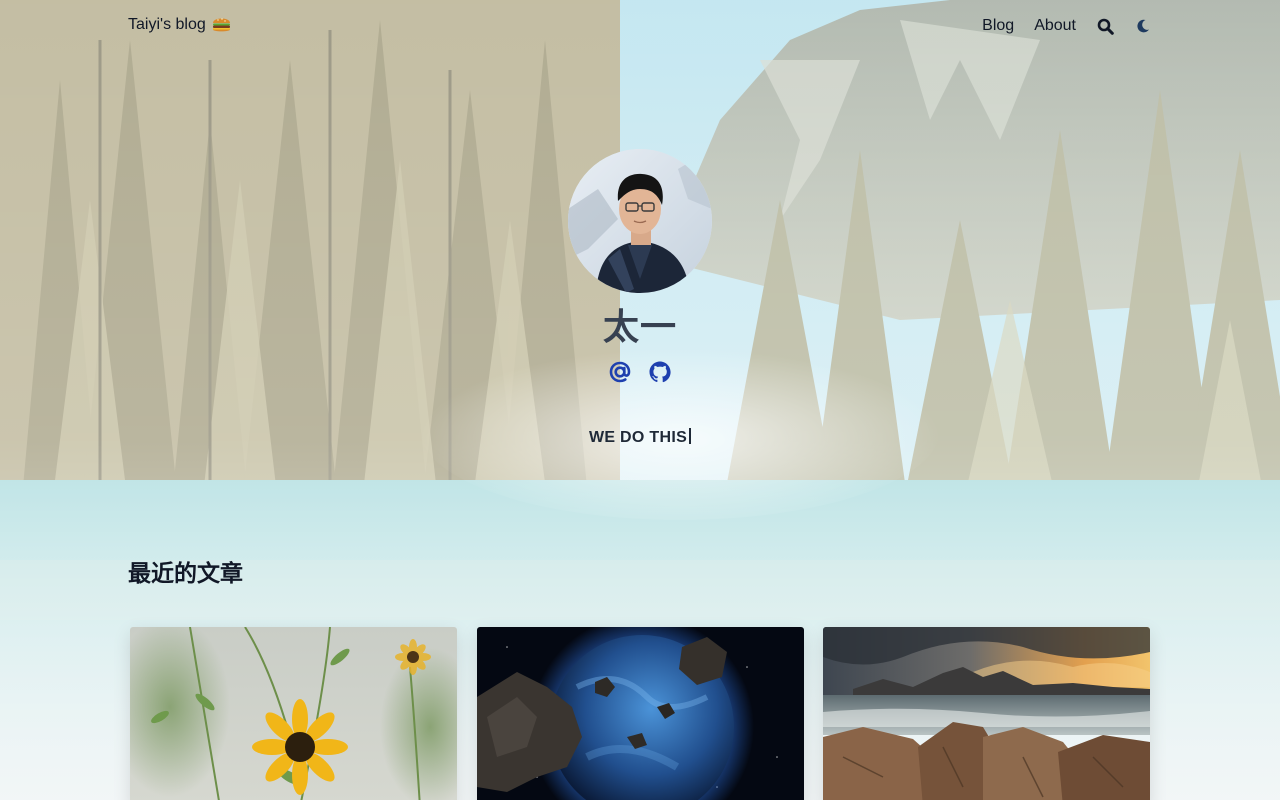  What do you see at coordinates (998, 26) in the screenshot?
I see `nav-blog-link: Blog` at bounding box center [998, 26].